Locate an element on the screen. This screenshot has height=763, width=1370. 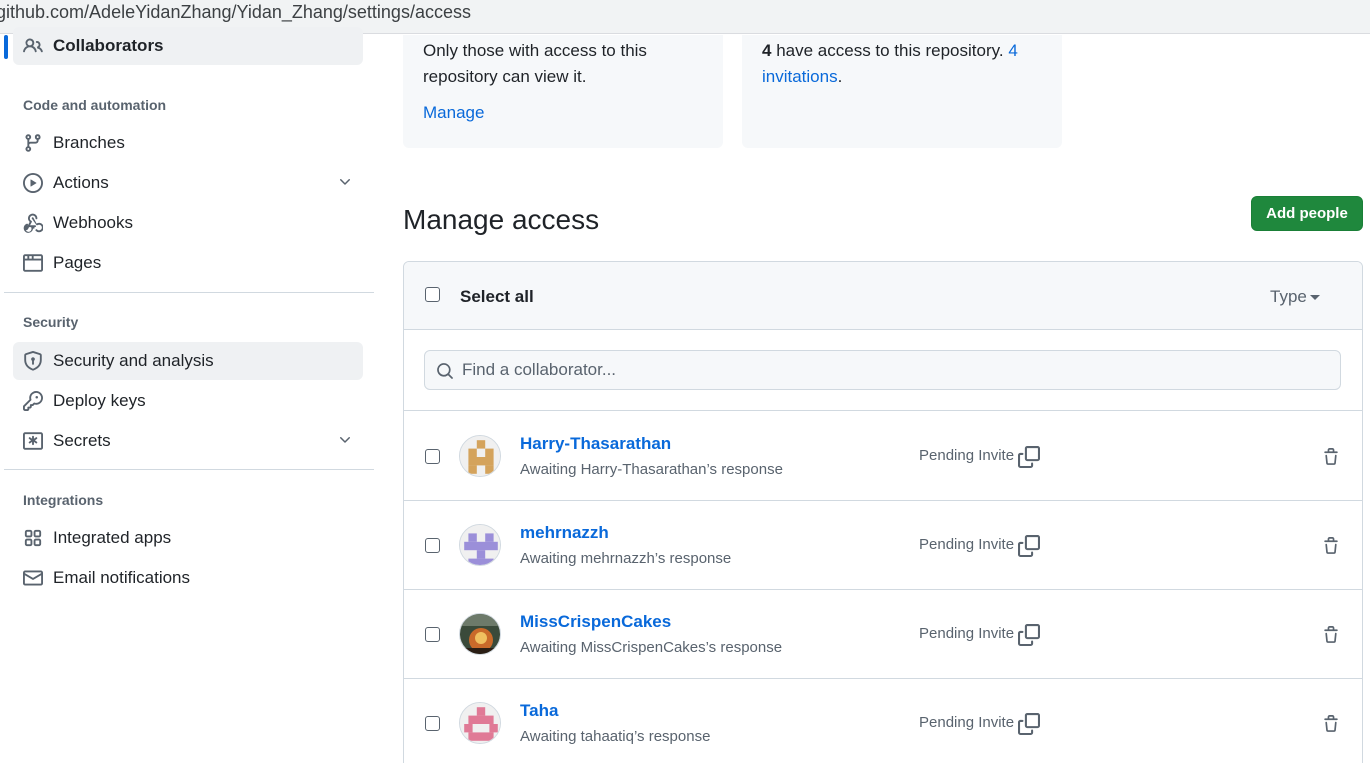
add-people-button: Add people is located at coordinates (1307, 213).